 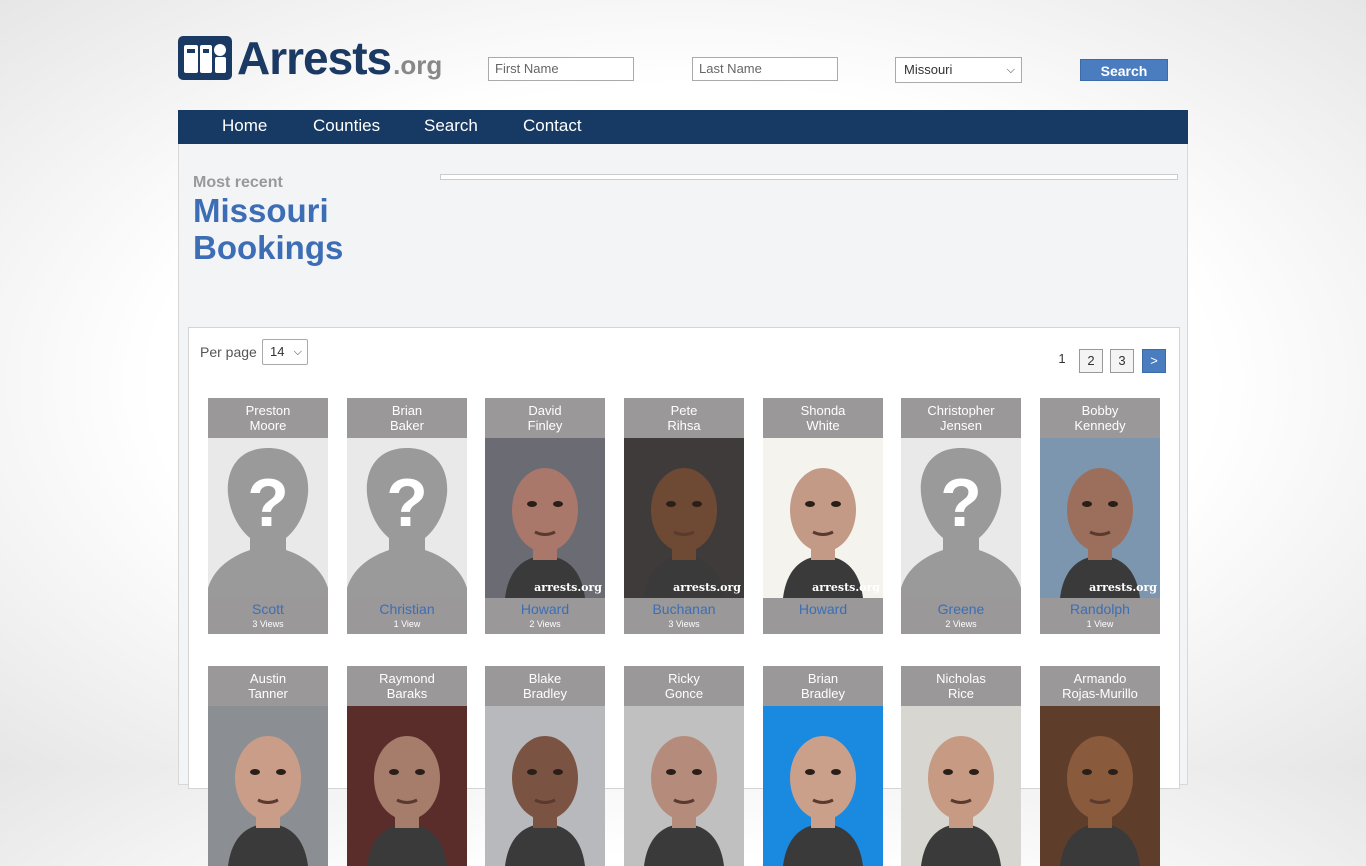 What do you see at coordinates (407, 678) in the screenshot?
I see `first-name: Raymond` at bounding box center [407, 678].